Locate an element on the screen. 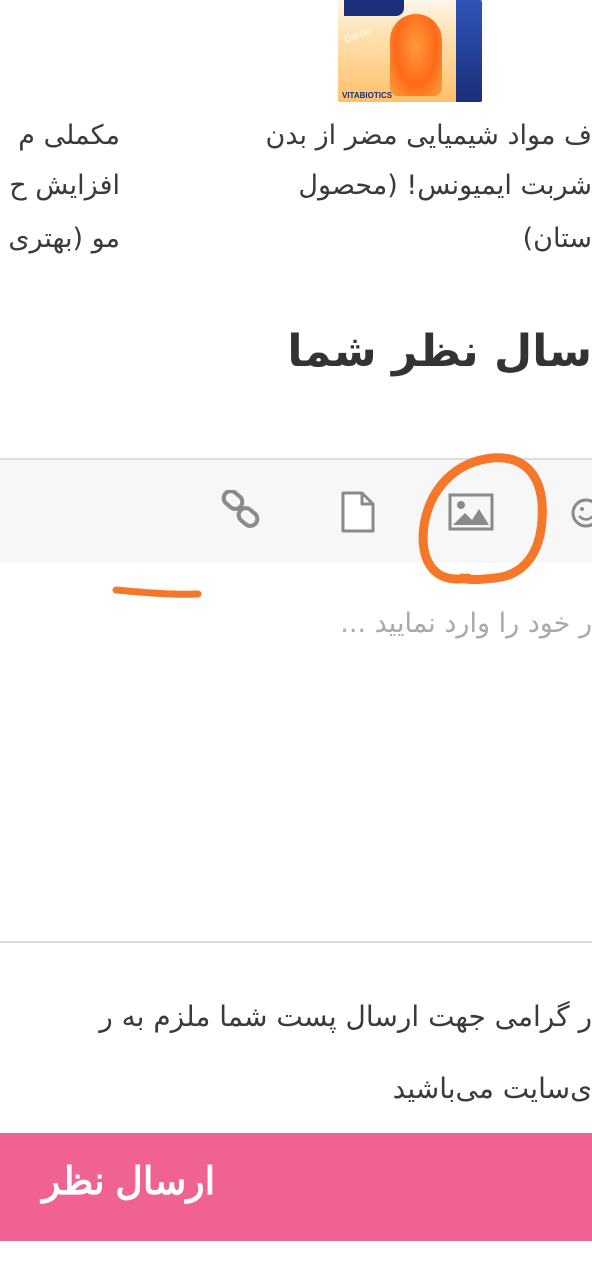 This screenshot has width=592, height=1283. article-title-line-3: ستان) is located at coordinates (557, 238).